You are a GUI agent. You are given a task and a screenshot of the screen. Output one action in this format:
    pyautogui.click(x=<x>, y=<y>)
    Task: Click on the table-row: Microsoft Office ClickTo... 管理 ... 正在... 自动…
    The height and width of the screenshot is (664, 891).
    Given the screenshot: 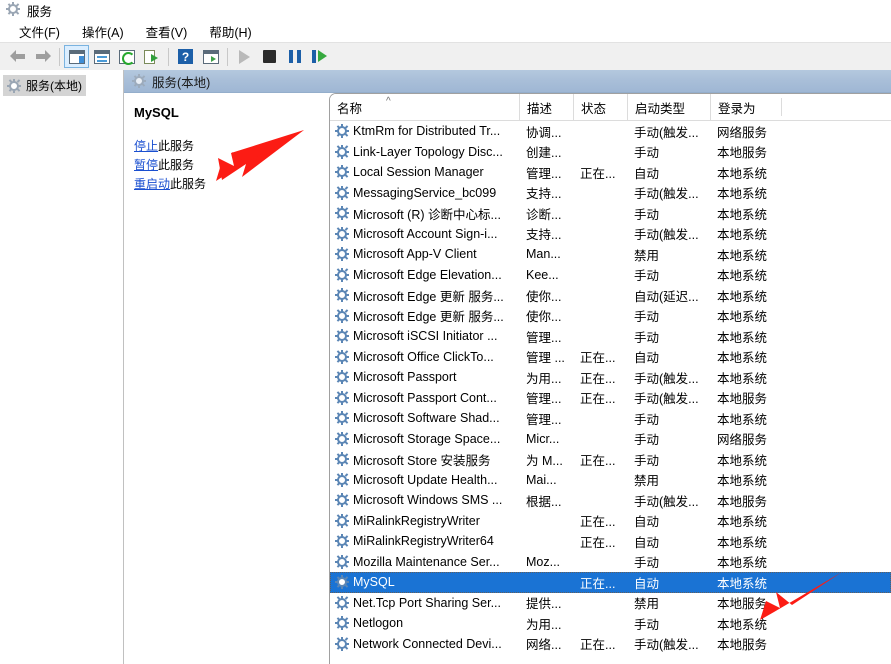 What is the action you would take?
    pyautogui.click(x=610, y=357)
    